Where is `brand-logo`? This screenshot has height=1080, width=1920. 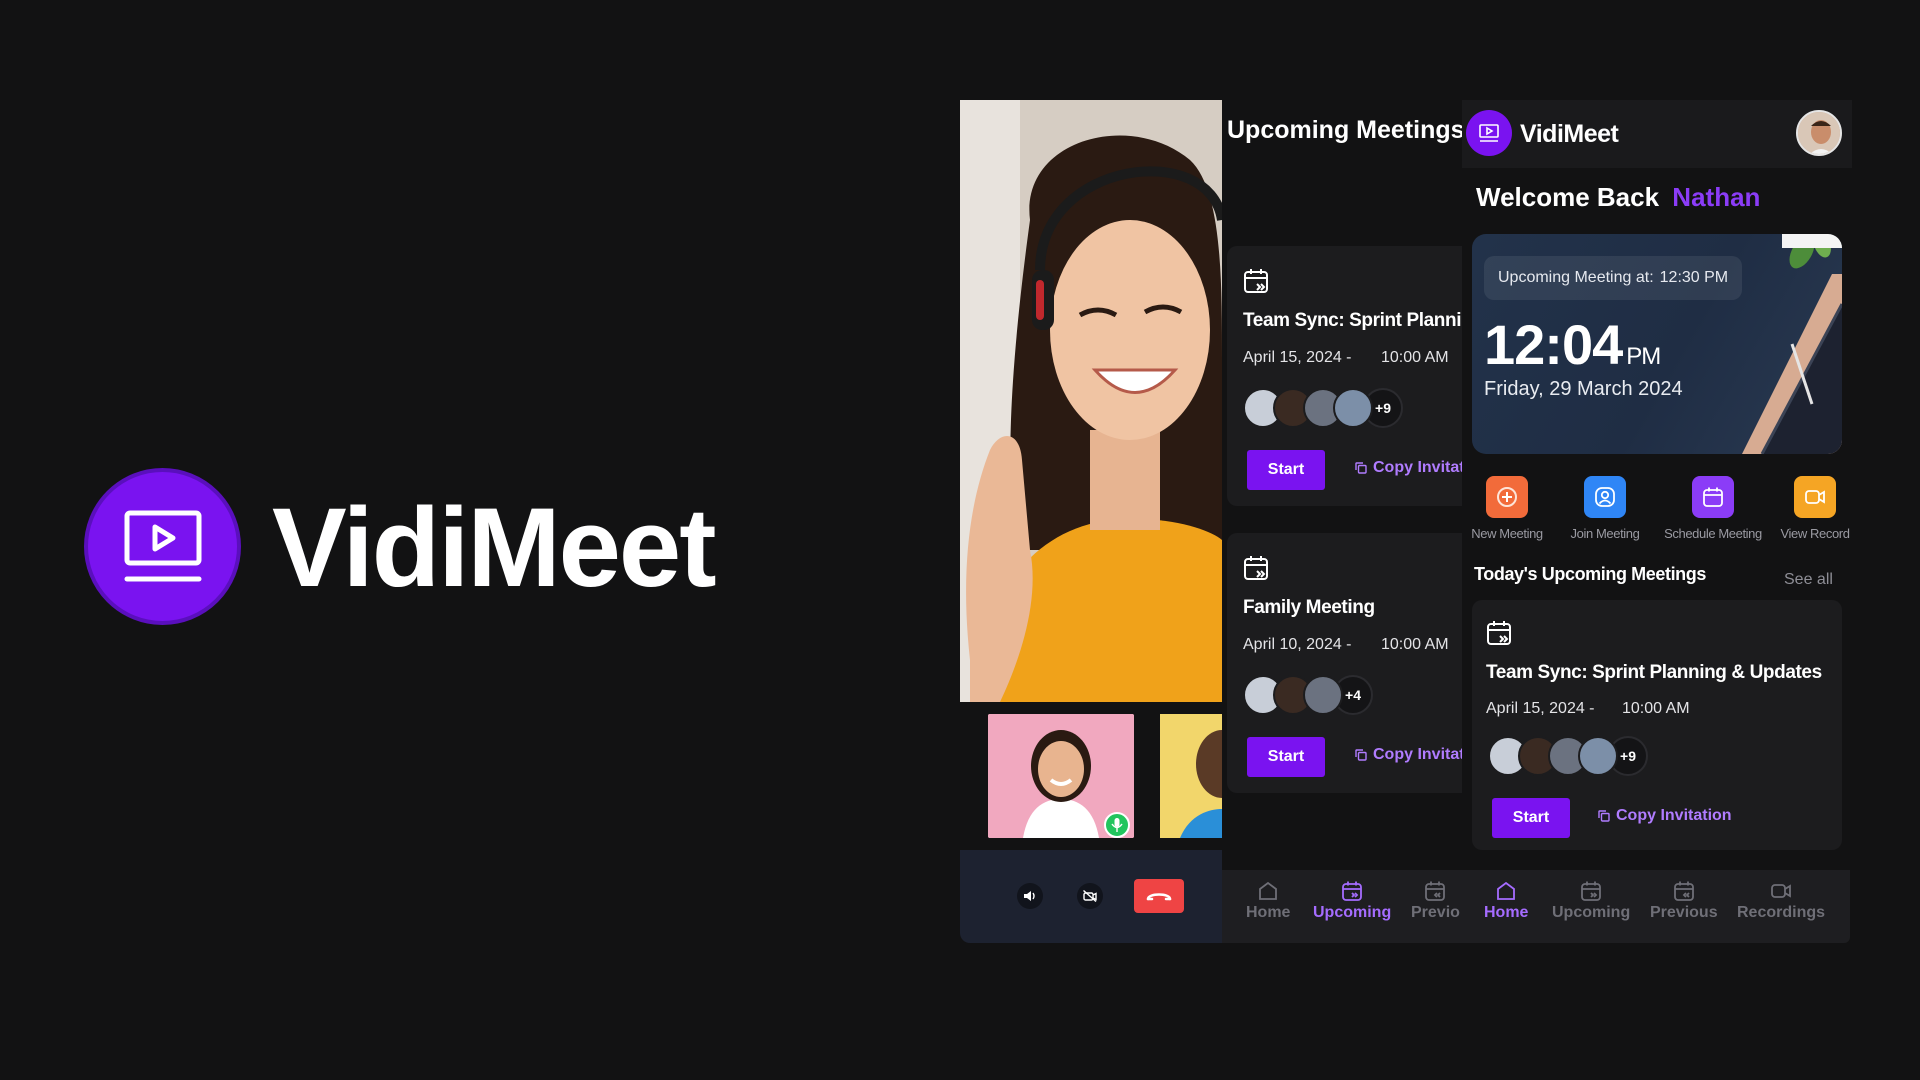 brand-logo is located at coordinates (162, 546).